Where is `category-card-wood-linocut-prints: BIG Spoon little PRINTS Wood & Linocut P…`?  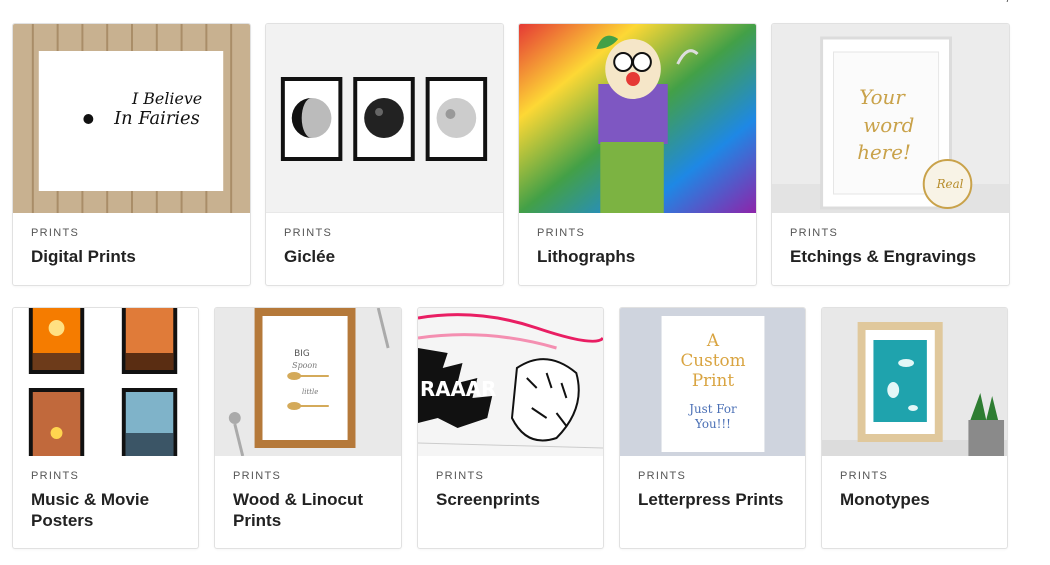
category-card-wood-linocut-prints: BIG Spoon little PRINTS Wood & Linocut P… is located at coordinates (308, 428).